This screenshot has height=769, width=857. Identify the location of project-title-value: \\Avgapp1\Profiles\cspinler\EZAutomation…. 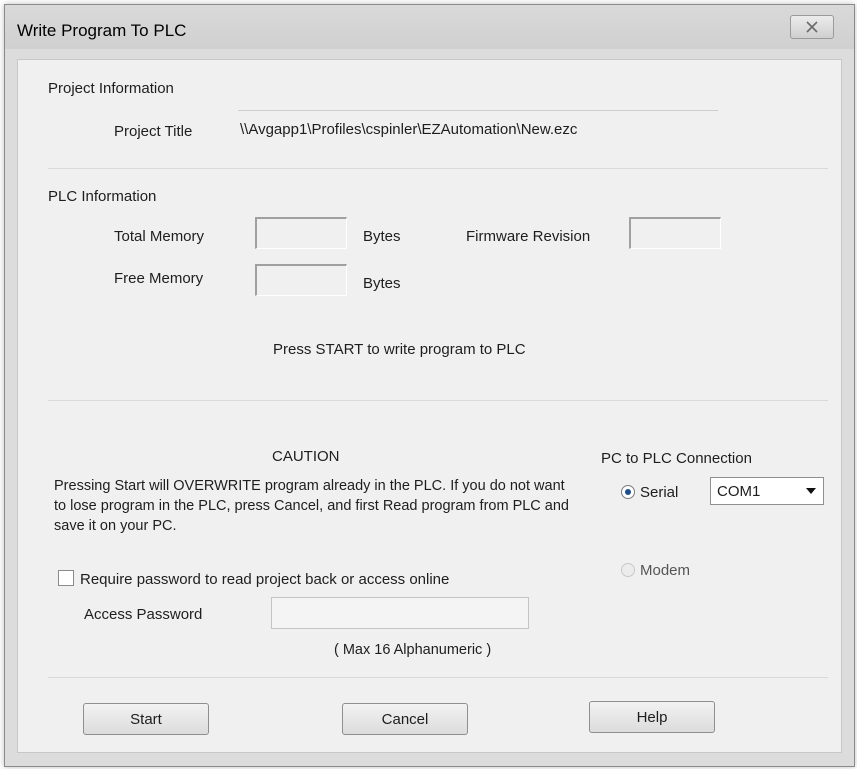
(409, 129).